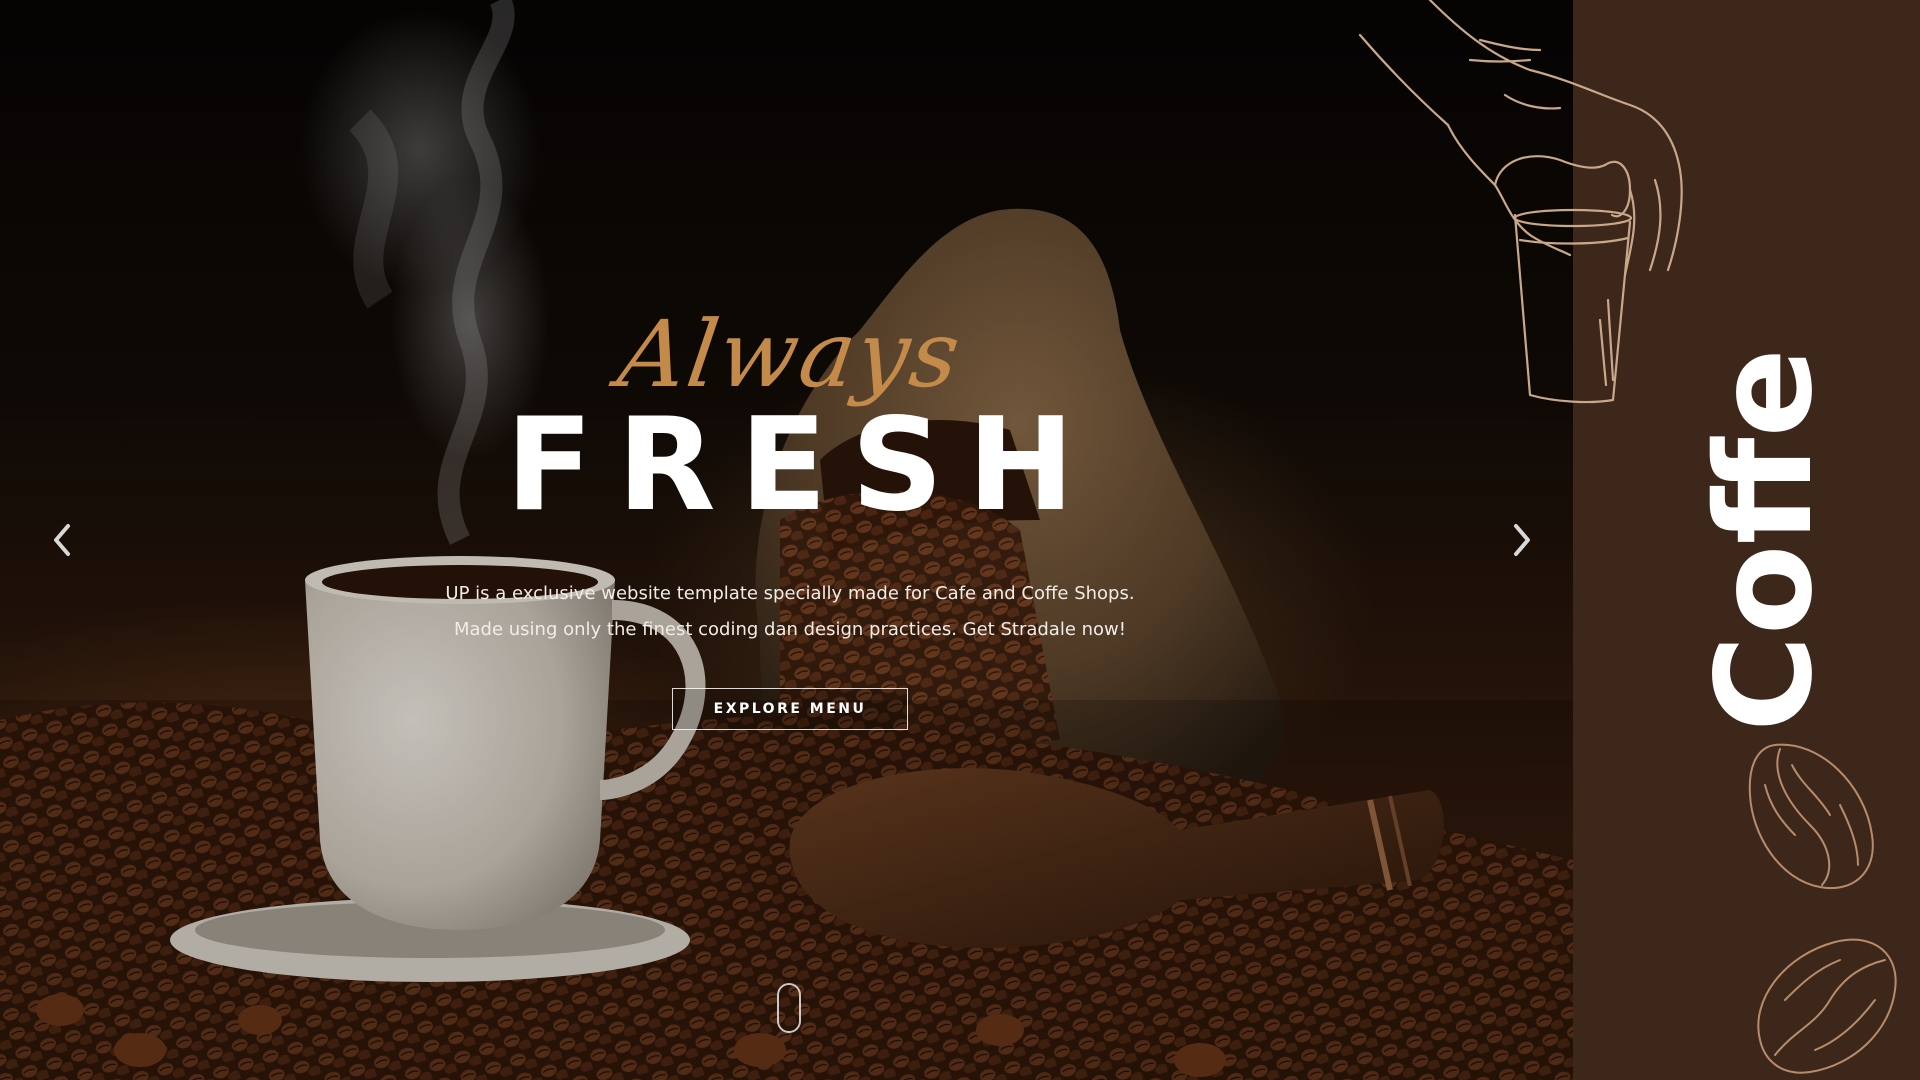  I want to click on side-vertical-word: Coffe, so click(1765, 540).